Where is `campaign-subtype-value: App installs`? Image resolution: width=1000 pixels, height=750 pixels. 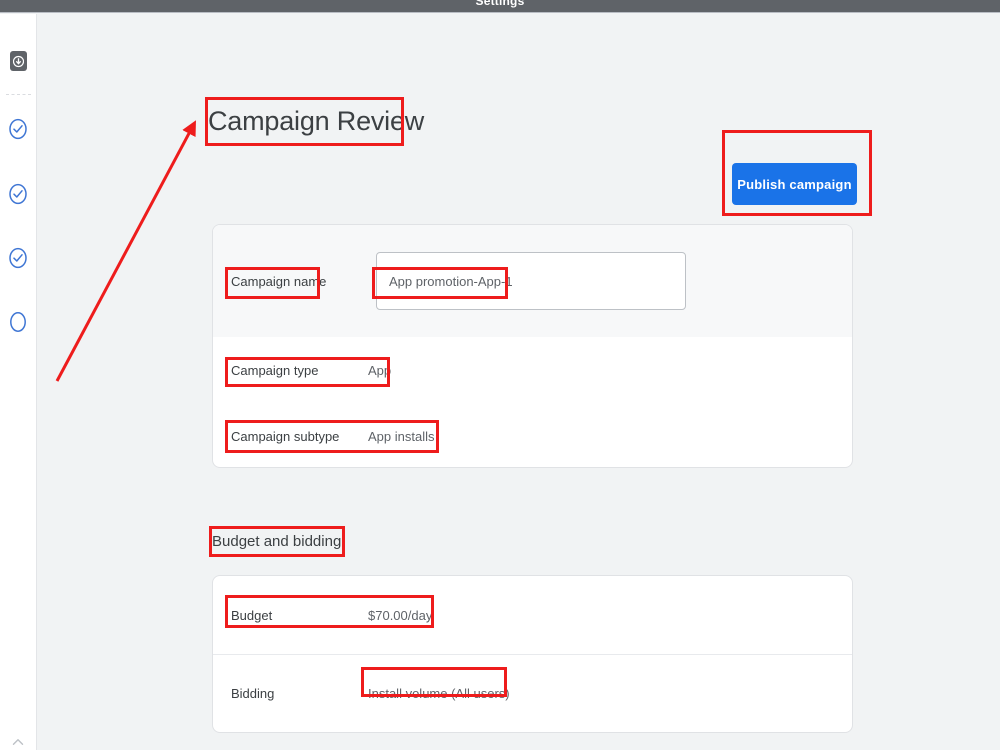
campaign-subtype-value: App installs is located at coordinates (401, 436).